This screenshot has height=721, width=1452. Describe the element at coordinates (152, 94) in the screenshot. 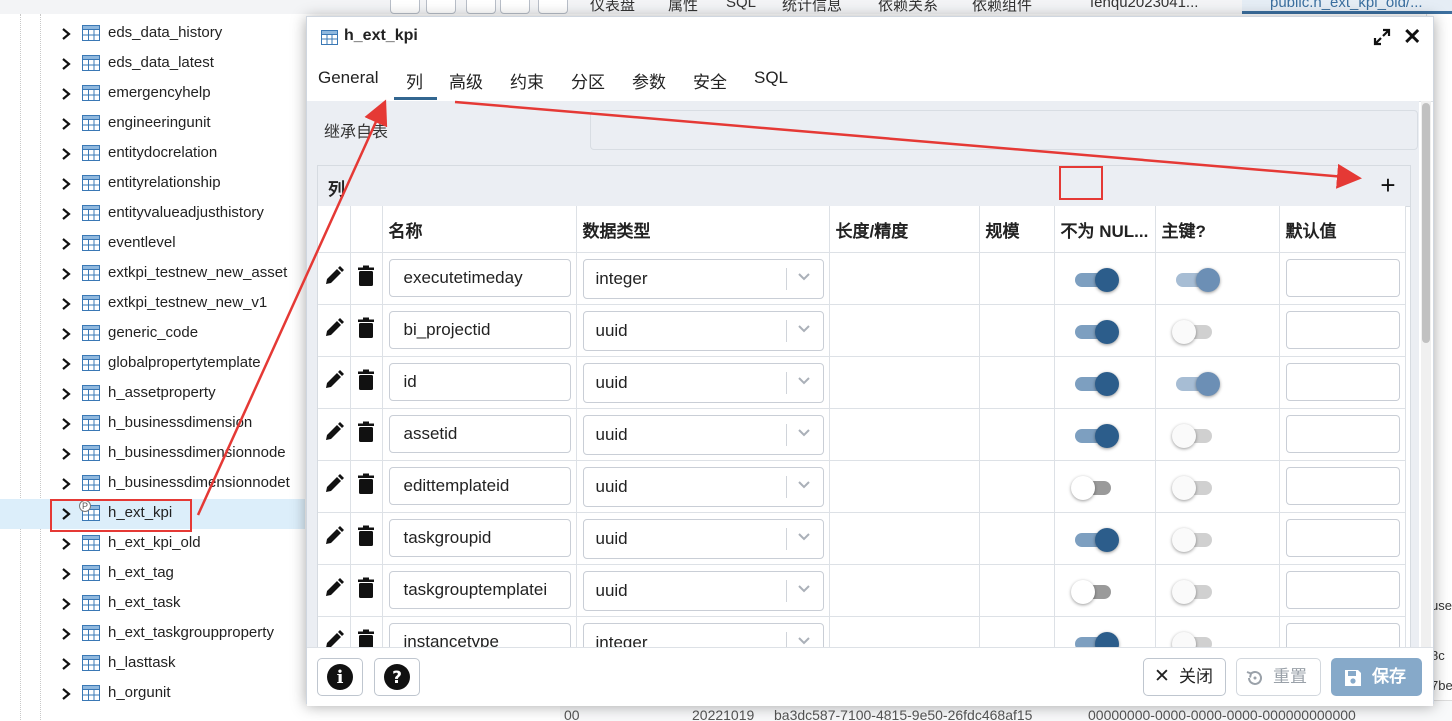

I see `tree-item: emergencyhelp` at that location.